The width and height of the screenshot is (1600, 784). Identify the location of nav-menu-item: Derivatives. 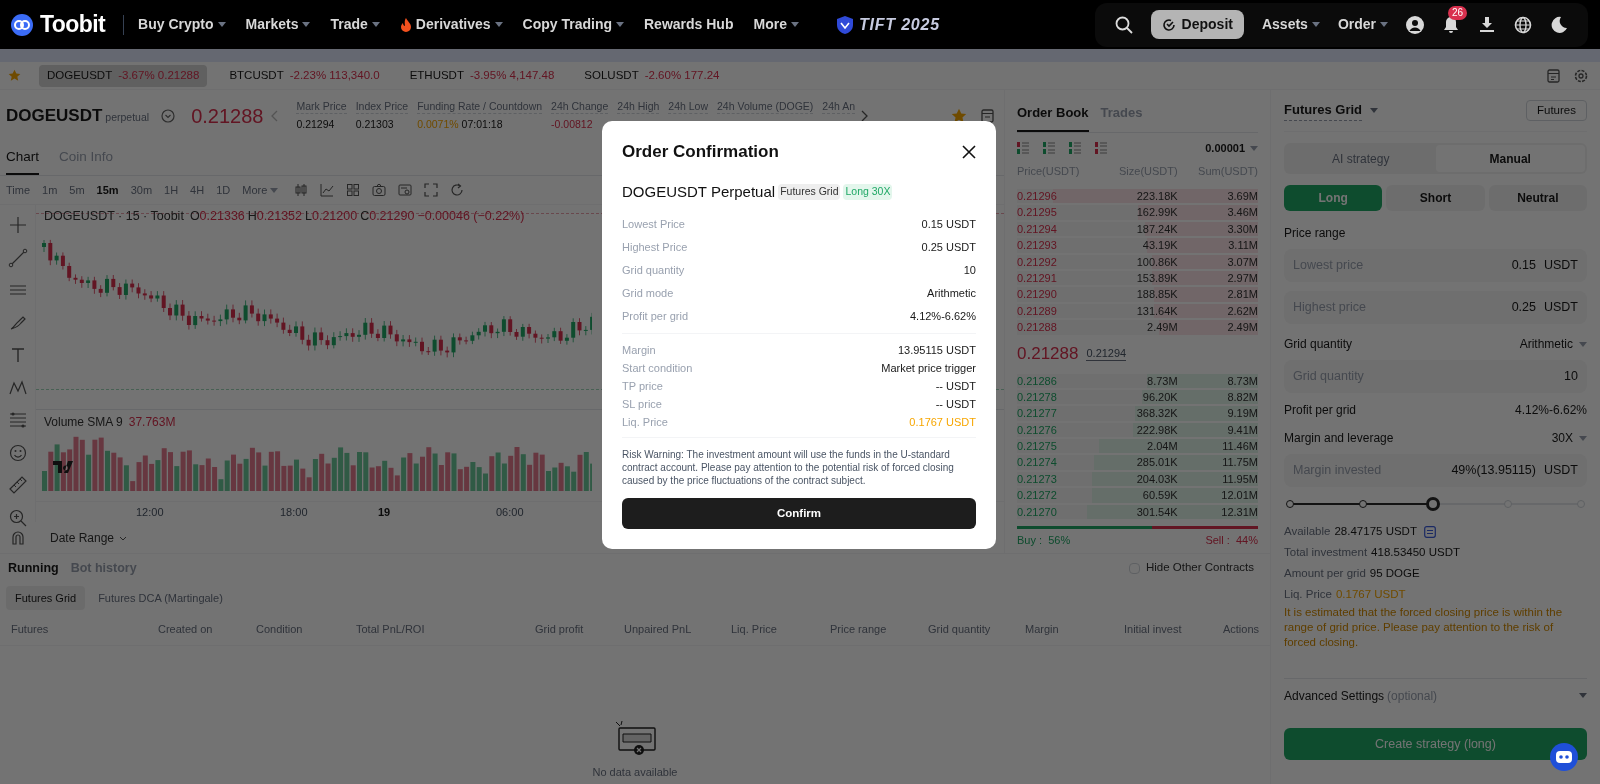
(451, 24).